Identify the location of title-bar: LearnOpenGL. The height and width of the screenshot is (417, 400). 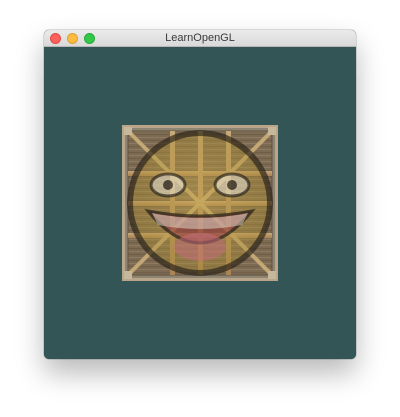
(200, 38).